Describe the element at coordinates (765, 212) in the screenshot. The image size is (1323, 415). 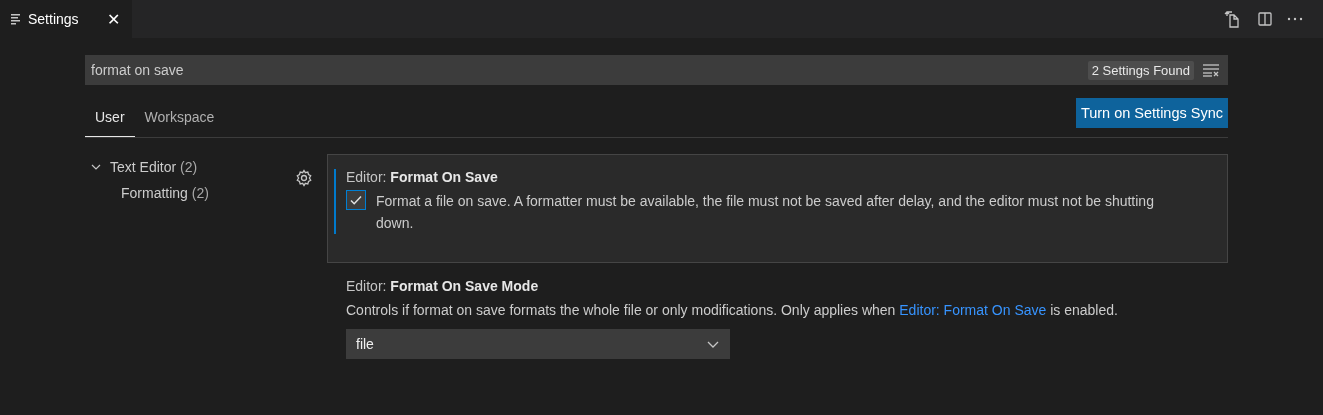
I see `setting-description: Format a file on save. A formatter must be available, the file must not be saved after delay, and the editor must not be shutting down.` at that location.